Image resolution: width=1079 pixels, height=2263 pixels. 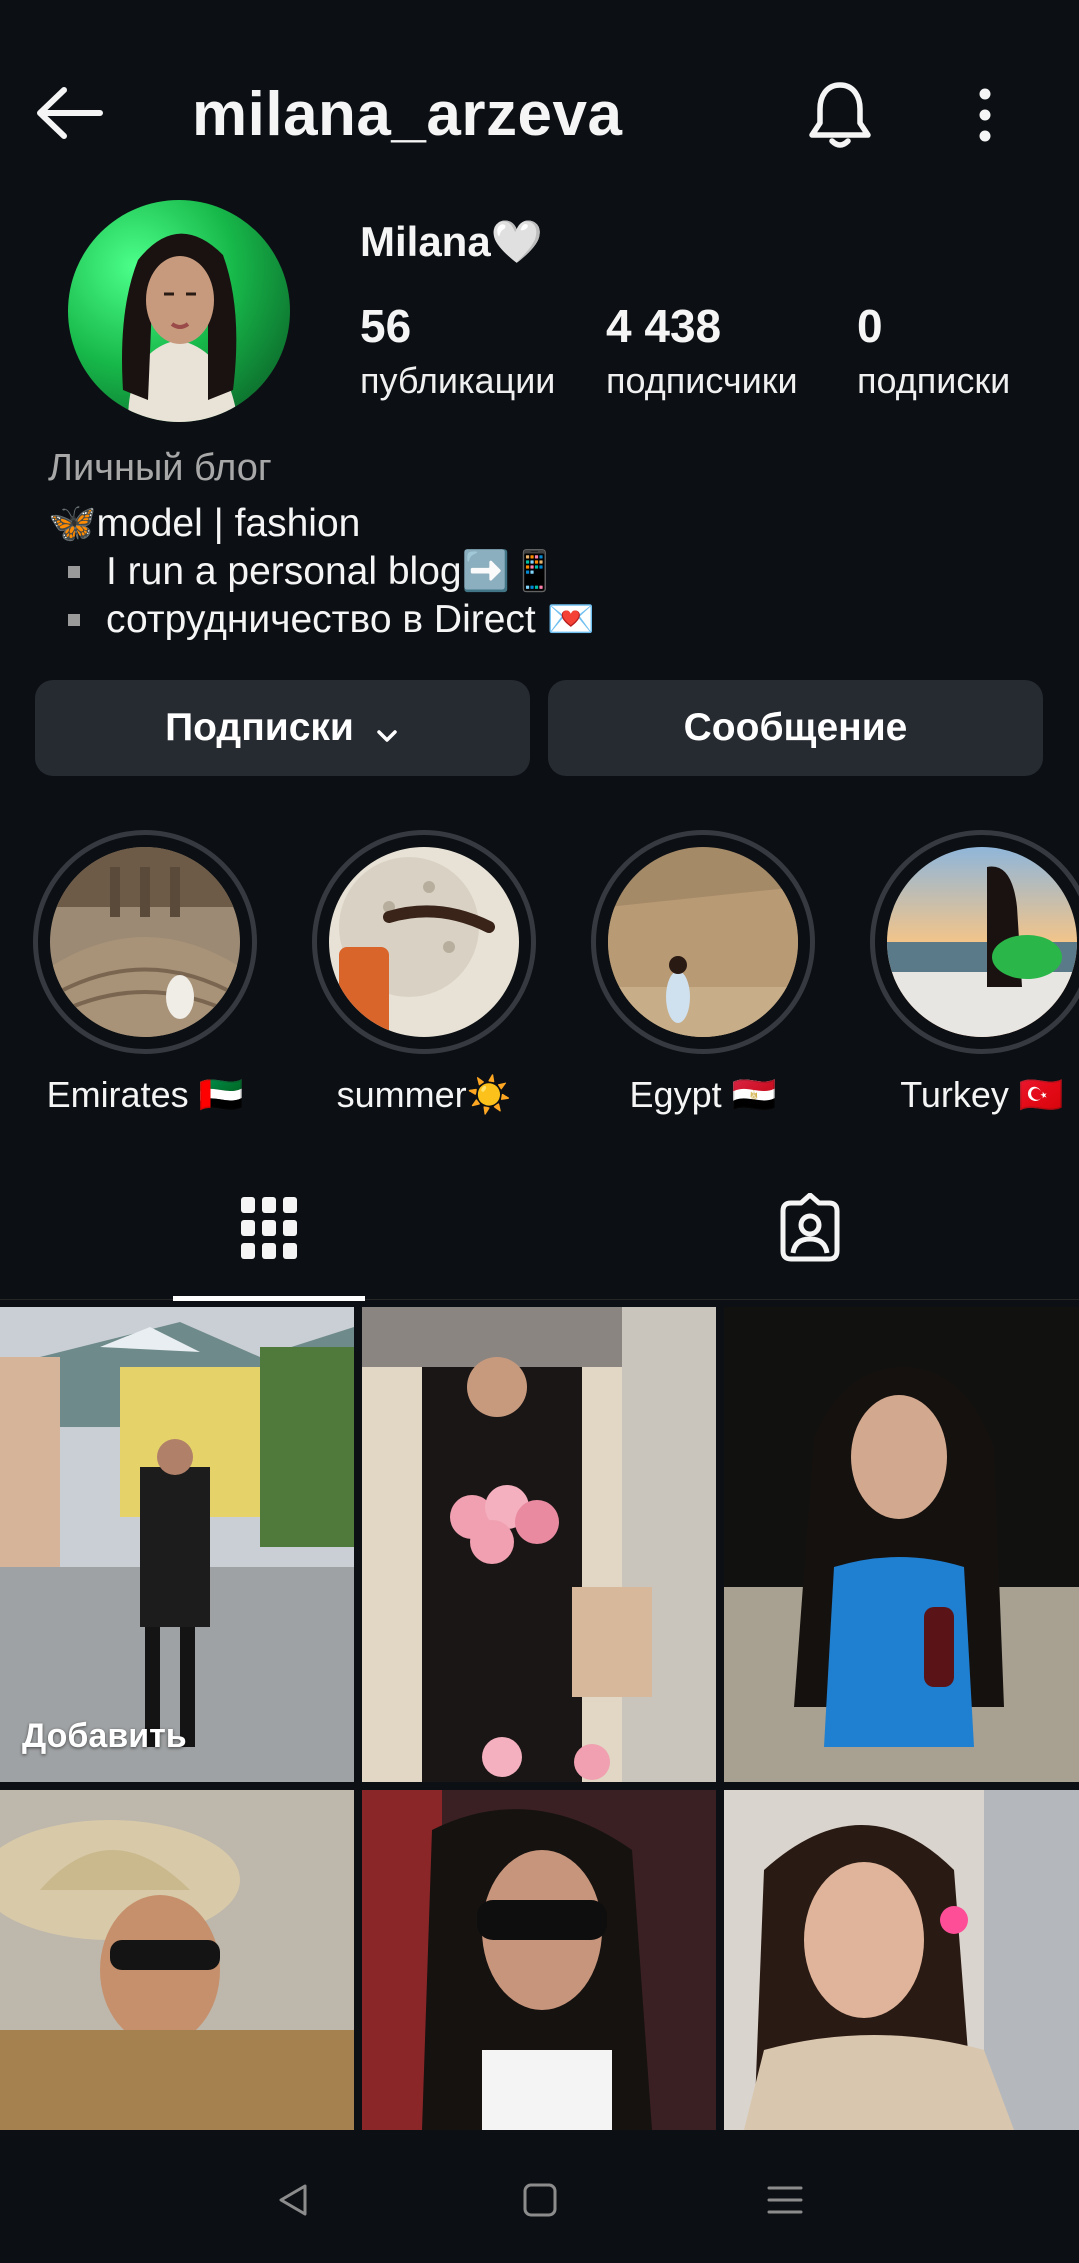 I want to click on tagged-person-icon, so click(x=810, y=1230).